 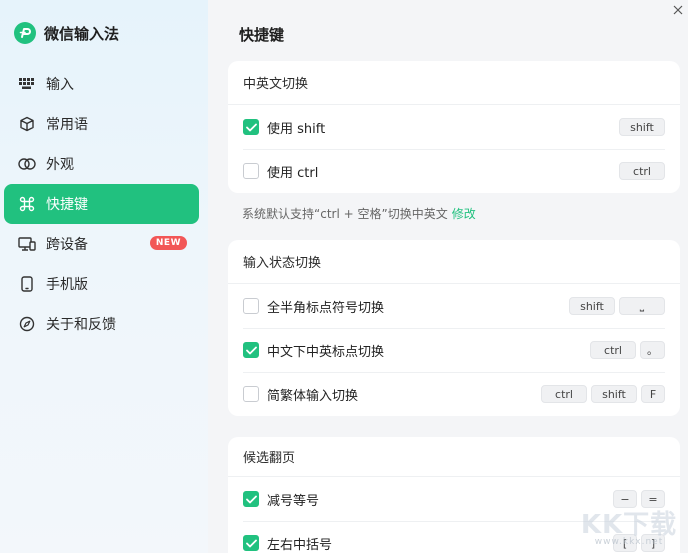 What do you see at coordinates (27, 284) in the screenshot?
I see `phone-icon` at bounding box center [27, 284].